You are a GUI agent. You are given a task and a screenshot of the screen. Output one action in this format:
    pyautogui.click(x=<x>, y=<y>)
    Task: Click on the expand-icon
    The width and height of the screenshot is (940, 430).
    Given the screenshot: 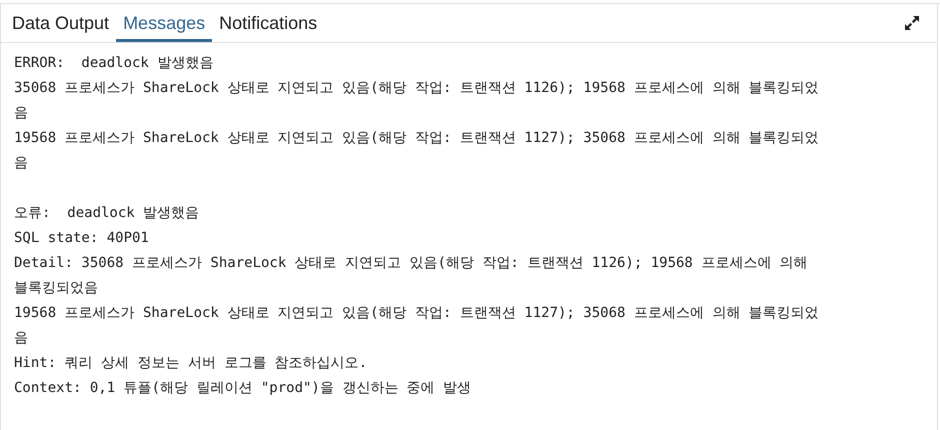 What is the action you would take?
    pyautogui.click(x=912, y=23)
    